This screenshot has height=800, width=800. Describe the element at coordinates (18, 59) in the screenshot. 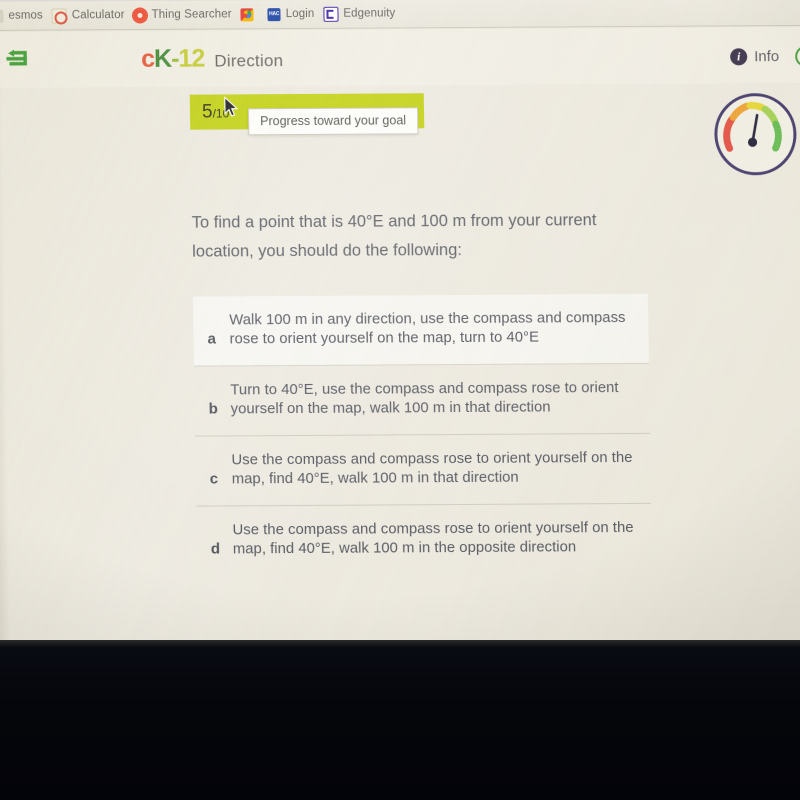

I see `back-arrow-icon` at that location.